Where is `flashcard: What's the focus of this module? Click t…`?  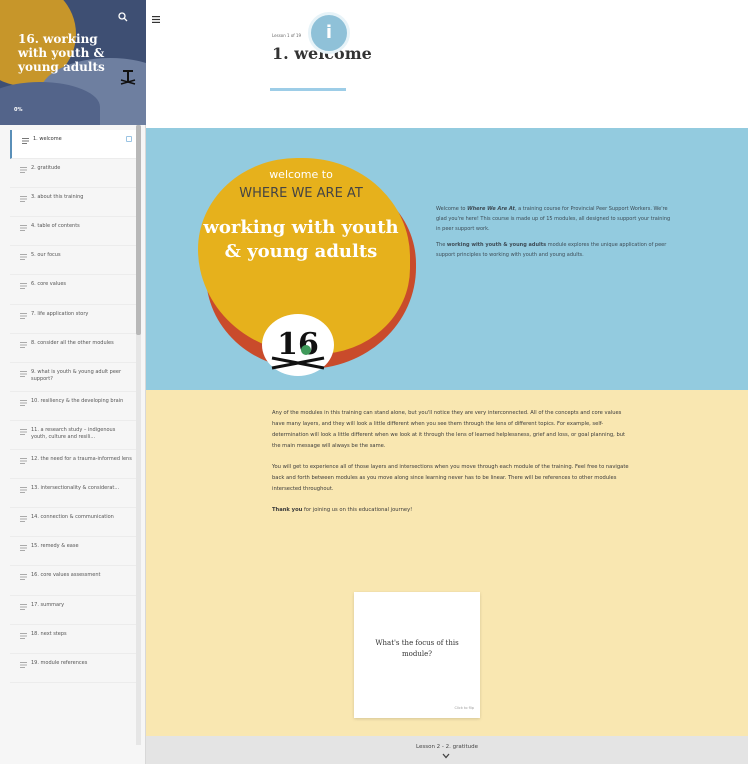 flashcard: What's the focus of this module? Click t… is located at coordinates (417, 655).